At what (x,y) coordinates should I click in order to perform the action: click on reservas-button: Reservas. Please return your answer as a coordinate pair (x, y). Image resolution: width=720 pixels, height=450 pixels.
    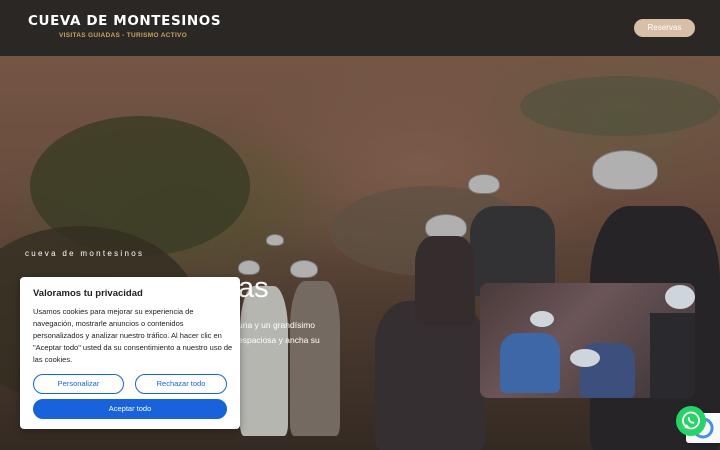
    Looking at the image, I should click on (664, 28).